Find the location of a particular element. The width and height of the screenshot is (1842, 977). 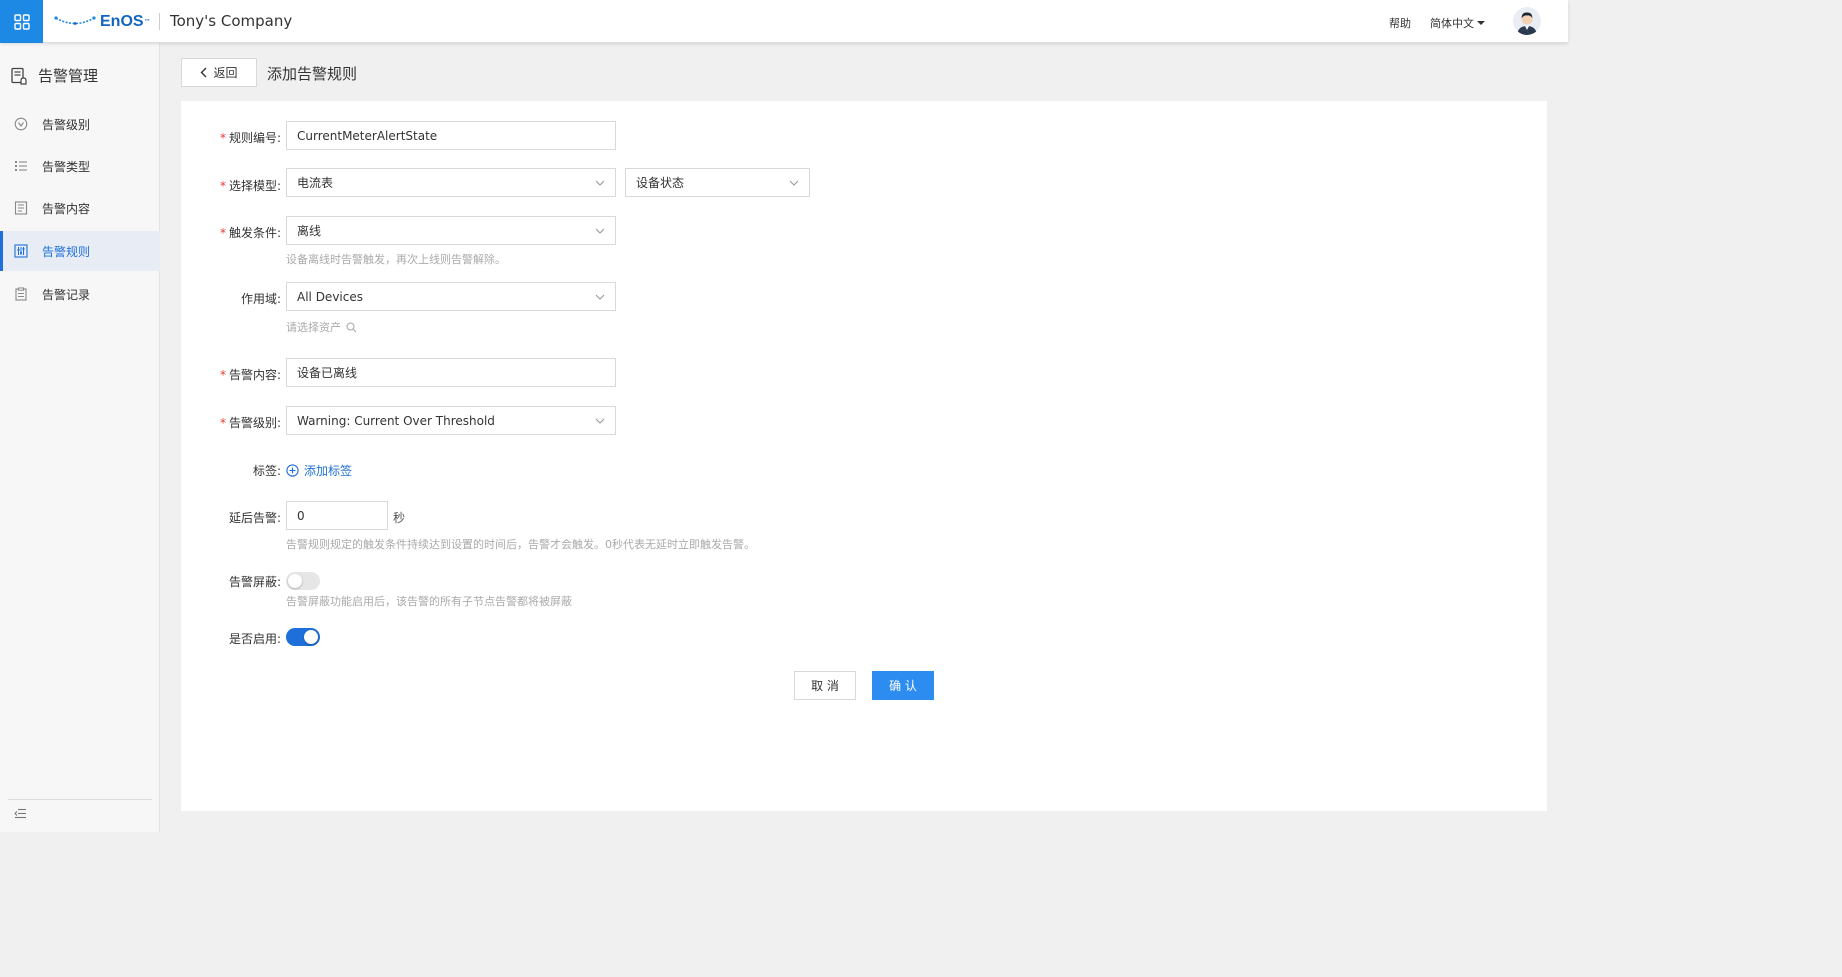

sidebar-item-alert-content: 告警内容 is located at coordinates (80, 208).